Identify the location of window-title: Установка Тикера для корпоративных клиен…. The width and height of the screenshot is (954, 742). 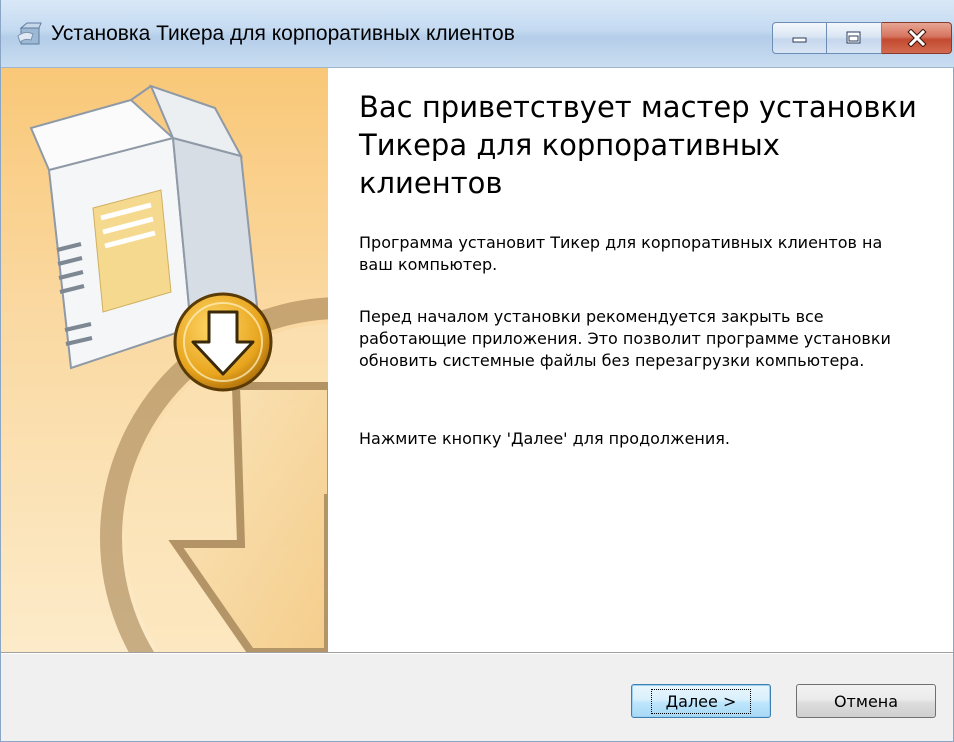
(283, 33).